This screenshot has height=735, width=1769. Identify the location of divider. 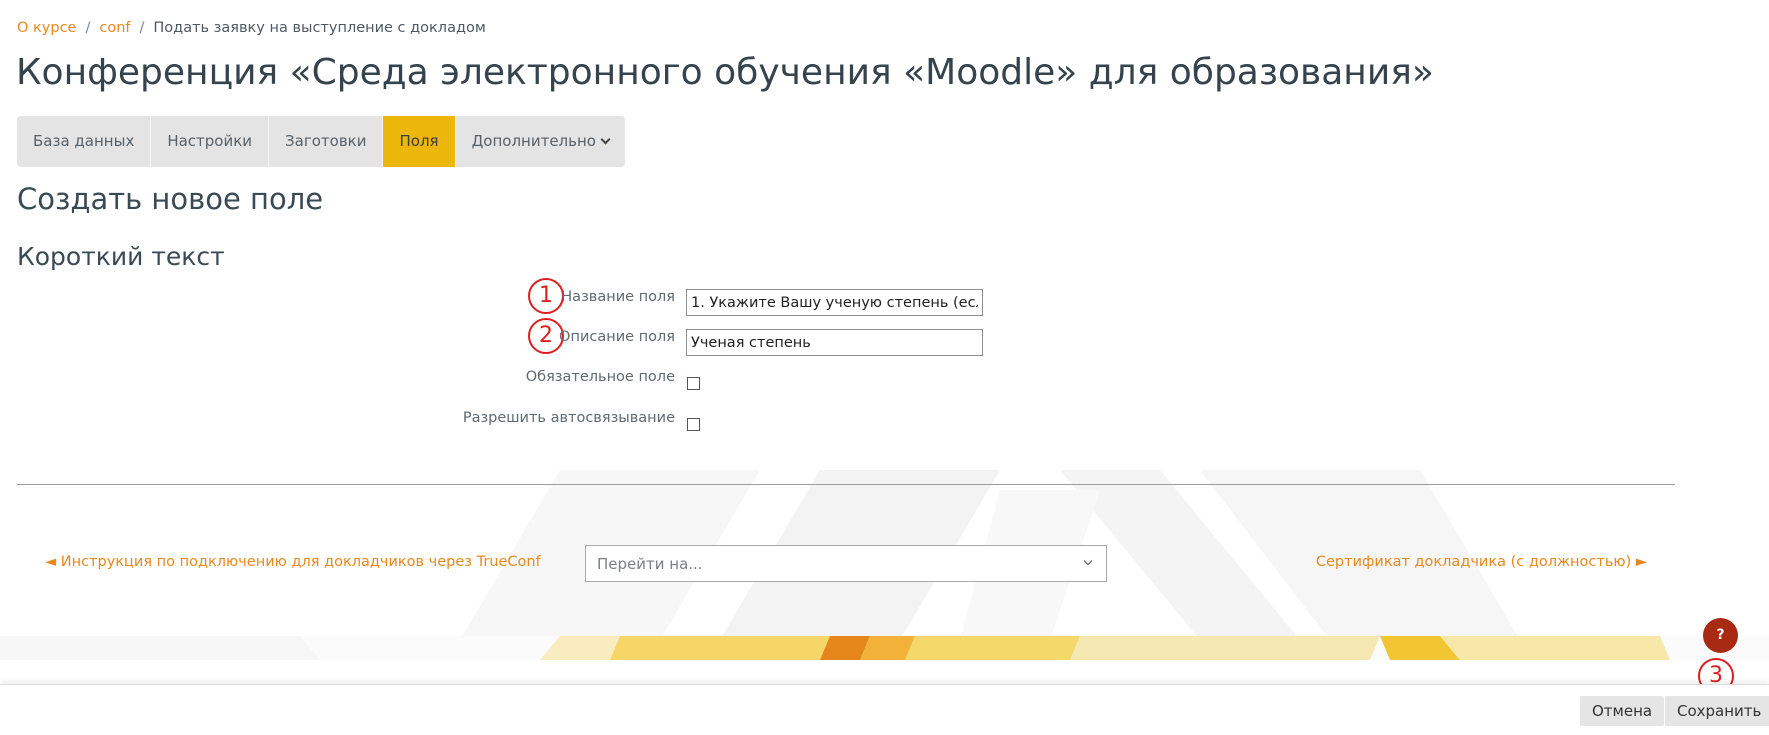
(846, 484).